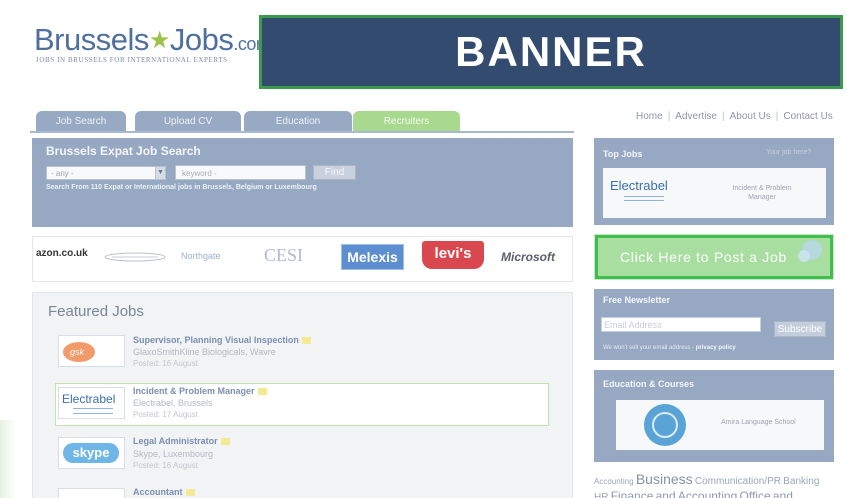  What do you see at coordinates (372, 257) in the screenshot?
I see `melexis-logo: Melexis` at bounding box center [372, 257].